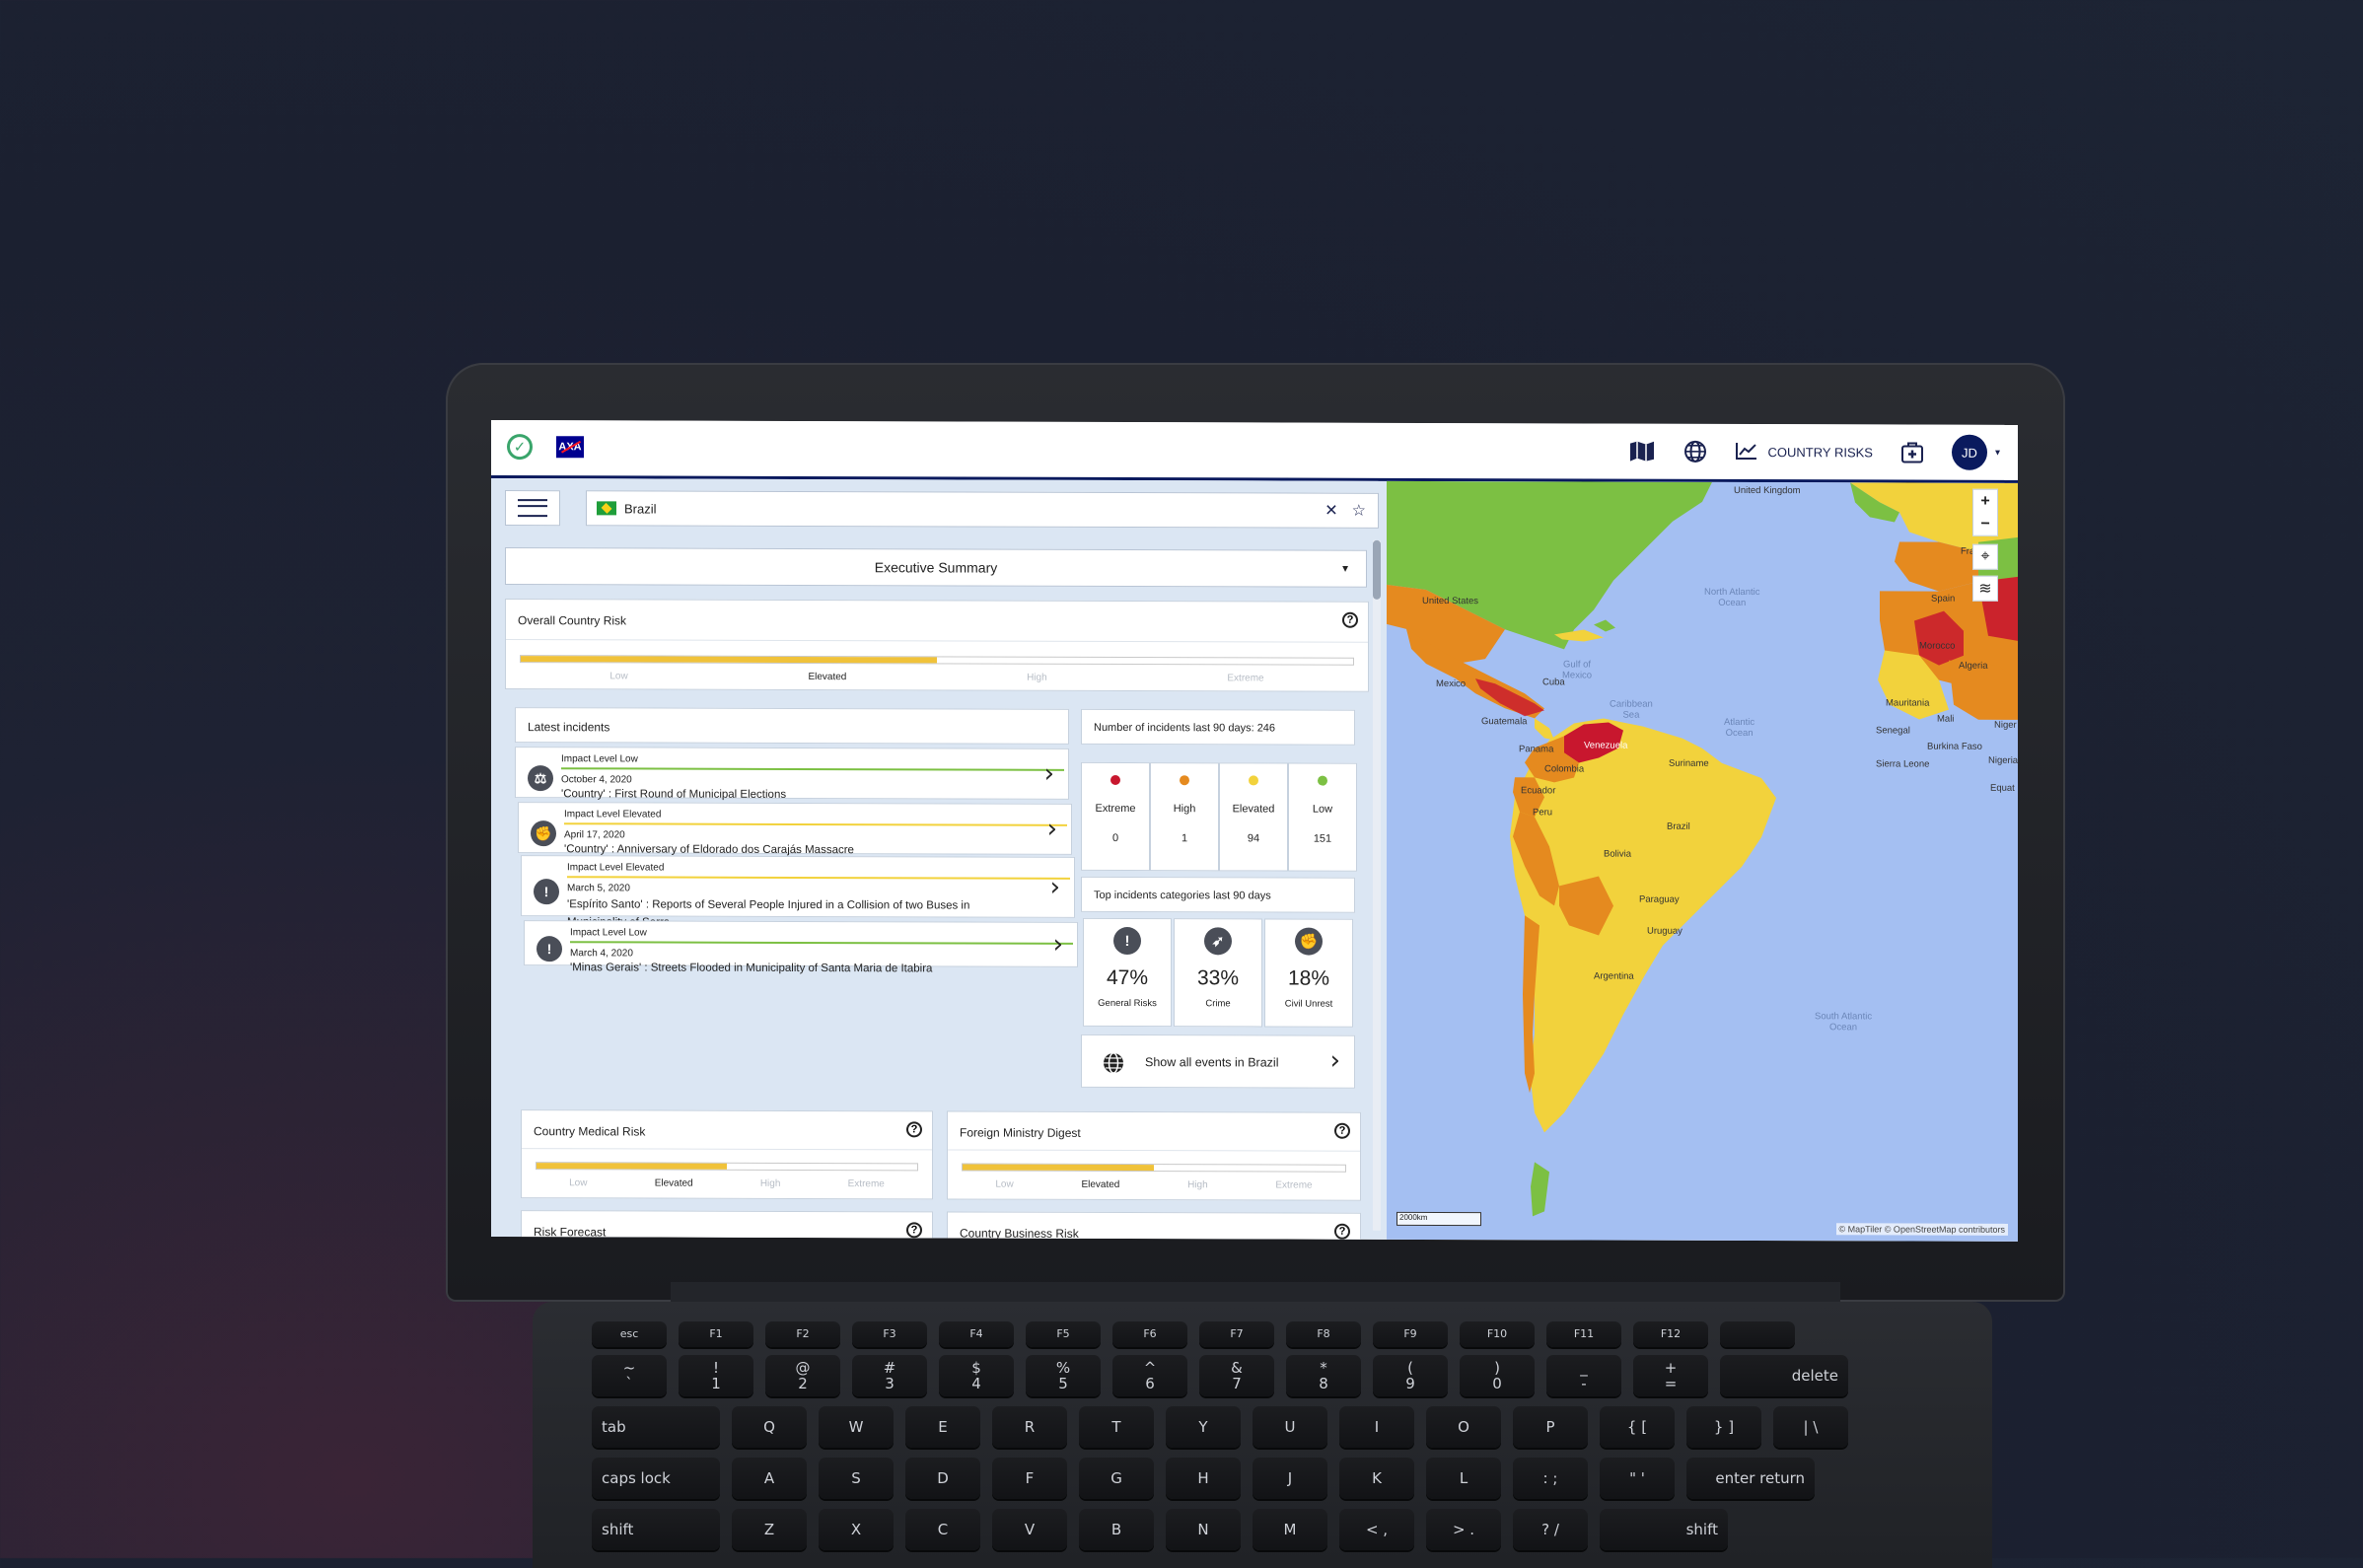  I want to click on key: W, so click(857, 1427).